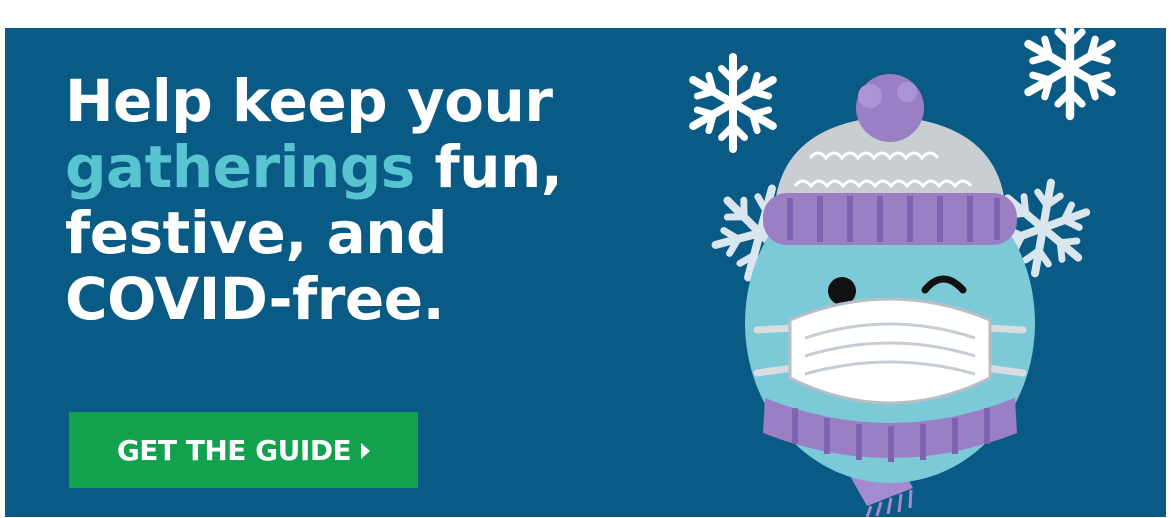  Describe the element at coordinates (309, 101) in the screenshot. I see `headline-line-1: Help keep your` at that location.